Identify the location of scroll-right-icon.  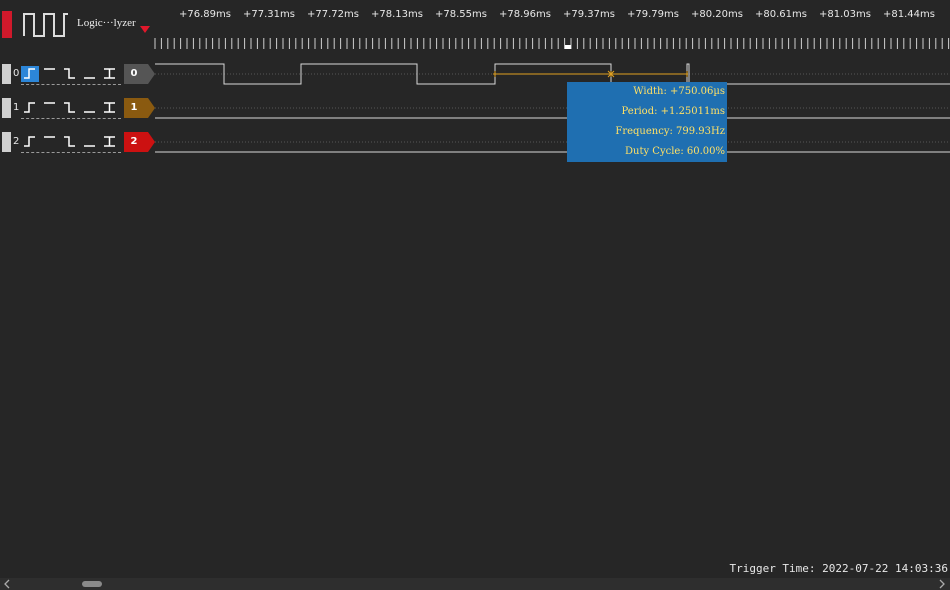
(942, 584).